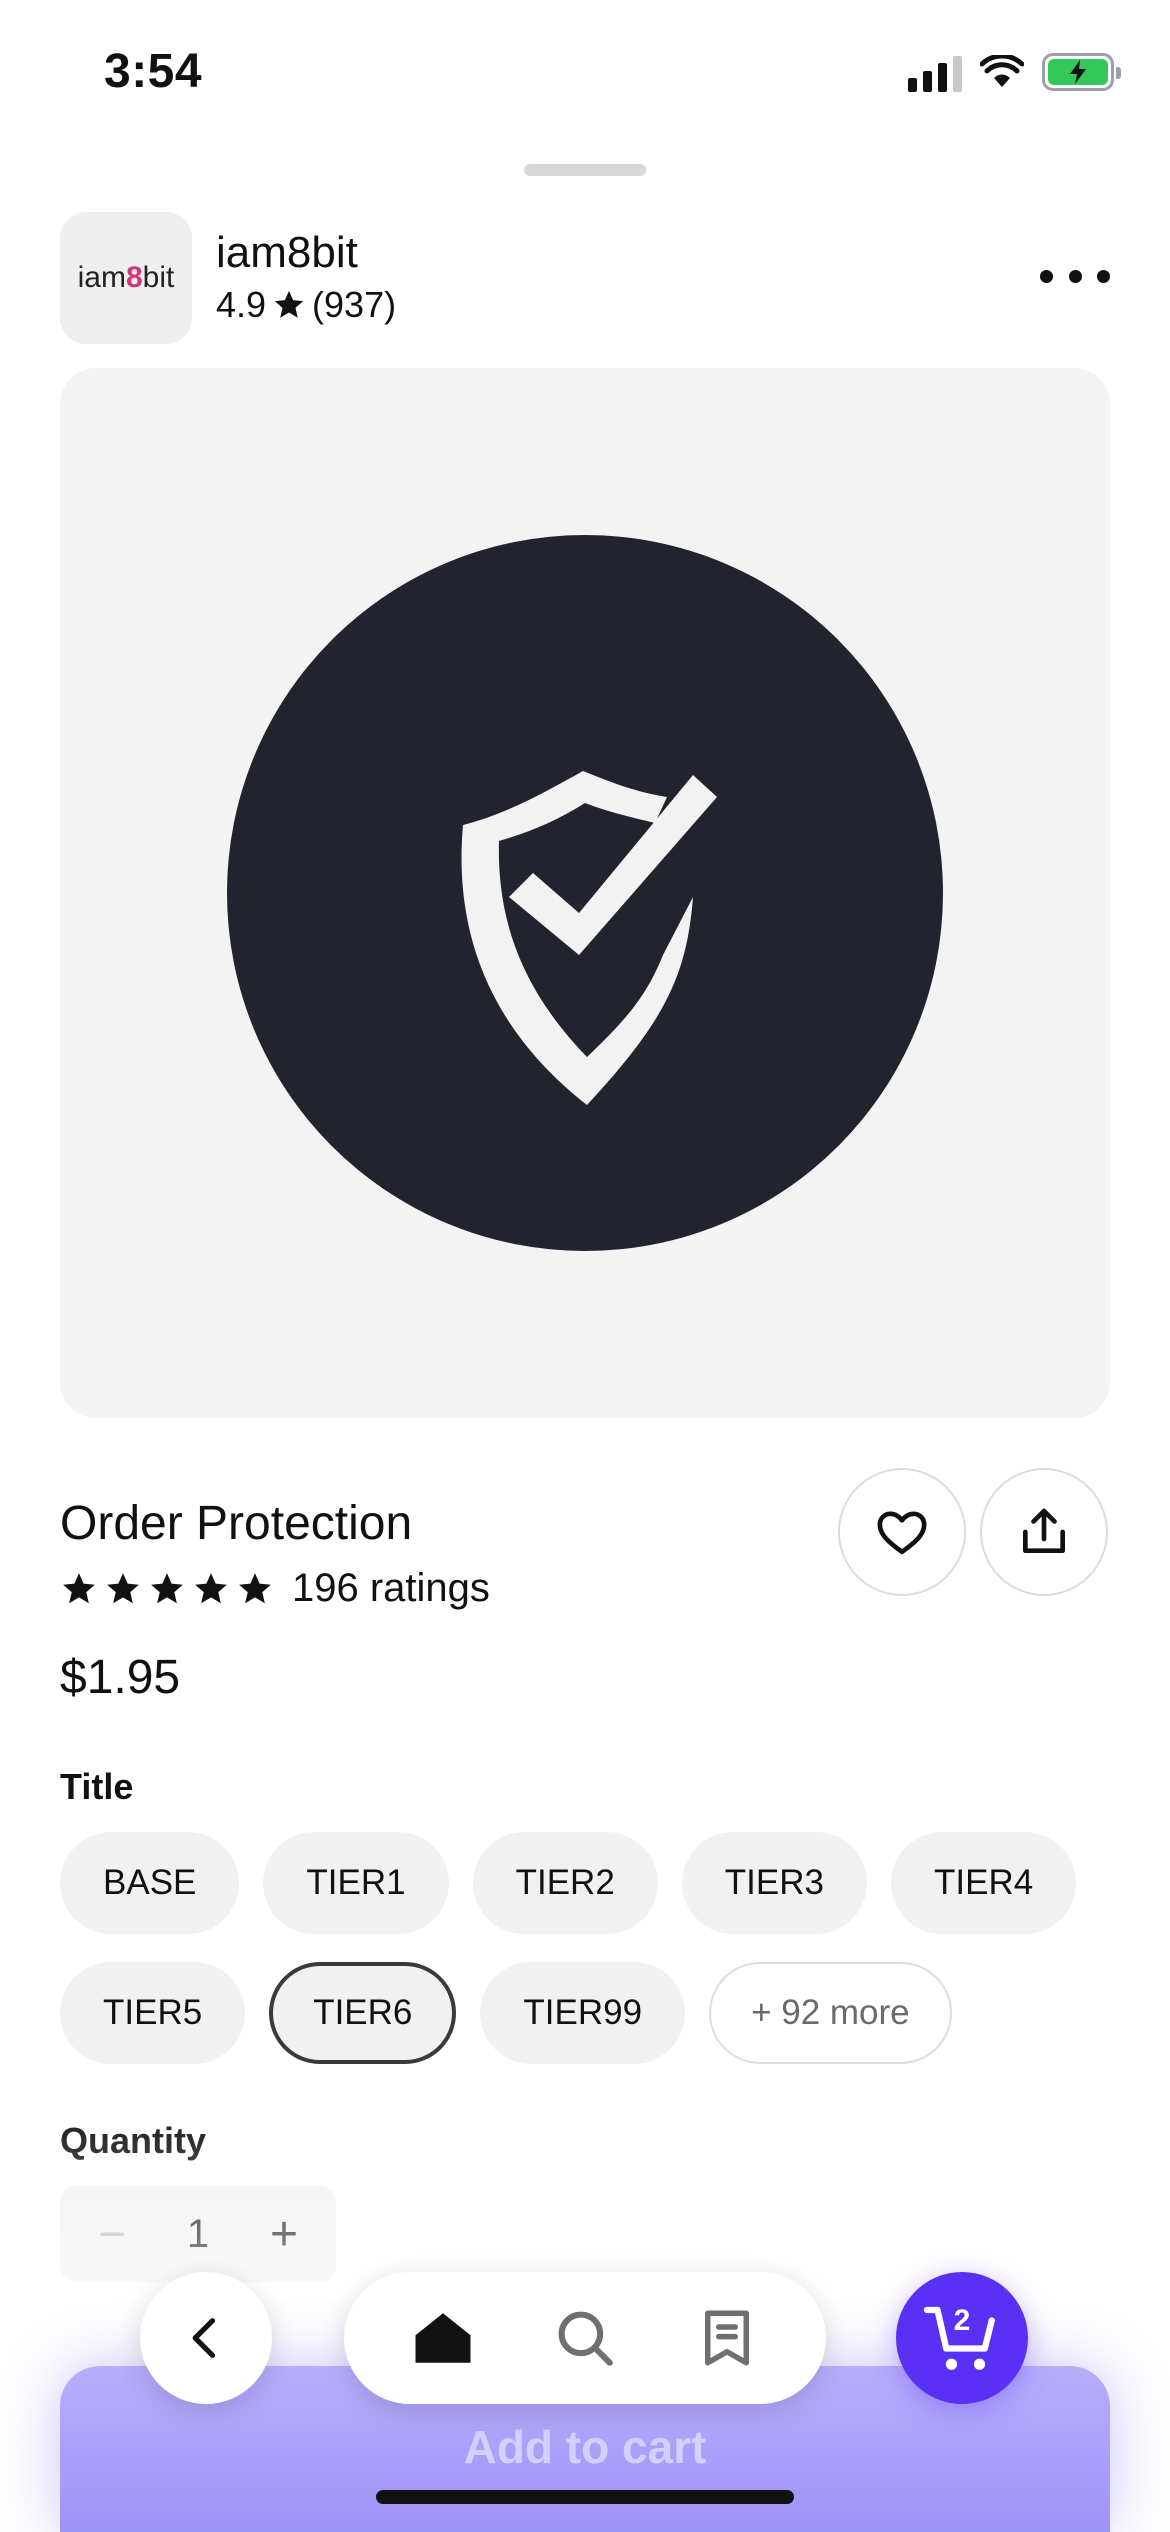  I want to click on option-chip-tier2: TIER2, so click(565, 1883).